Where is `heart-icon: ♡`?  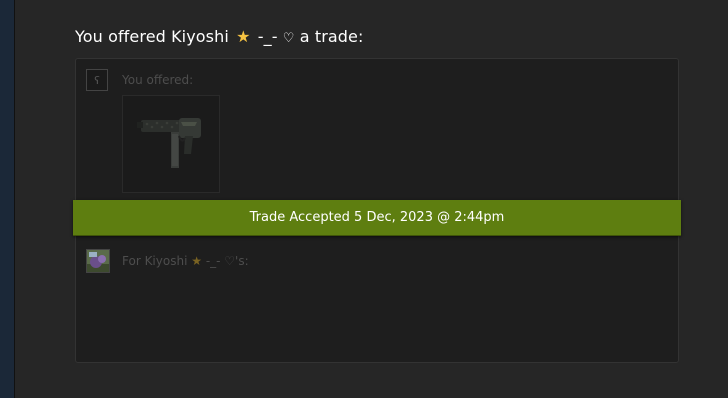
heart-icon: ♡ is located at coordinates (288, 38).